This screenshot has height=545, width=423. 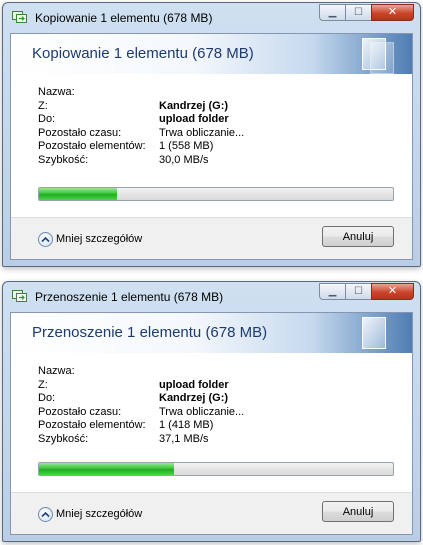 What do you see at coordinates (129, 297) in the screenshot?
I see `window-title: Przenoszenie 1 elementu (678 MB)` at bounding box center [129, 297].